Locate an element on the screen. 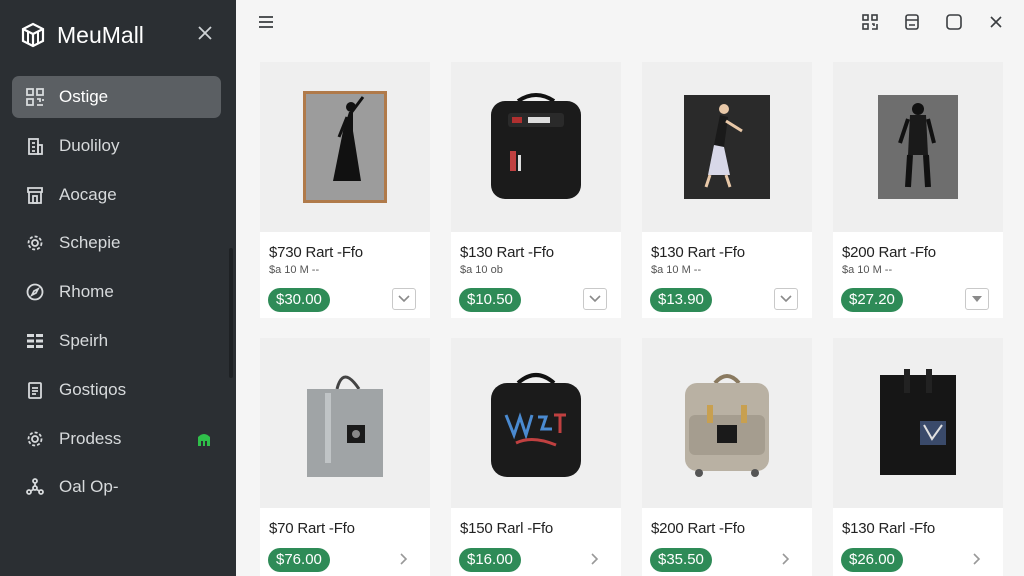  sidebar-item-oal-op: Oal Op- is located at coordinates (116, 487).